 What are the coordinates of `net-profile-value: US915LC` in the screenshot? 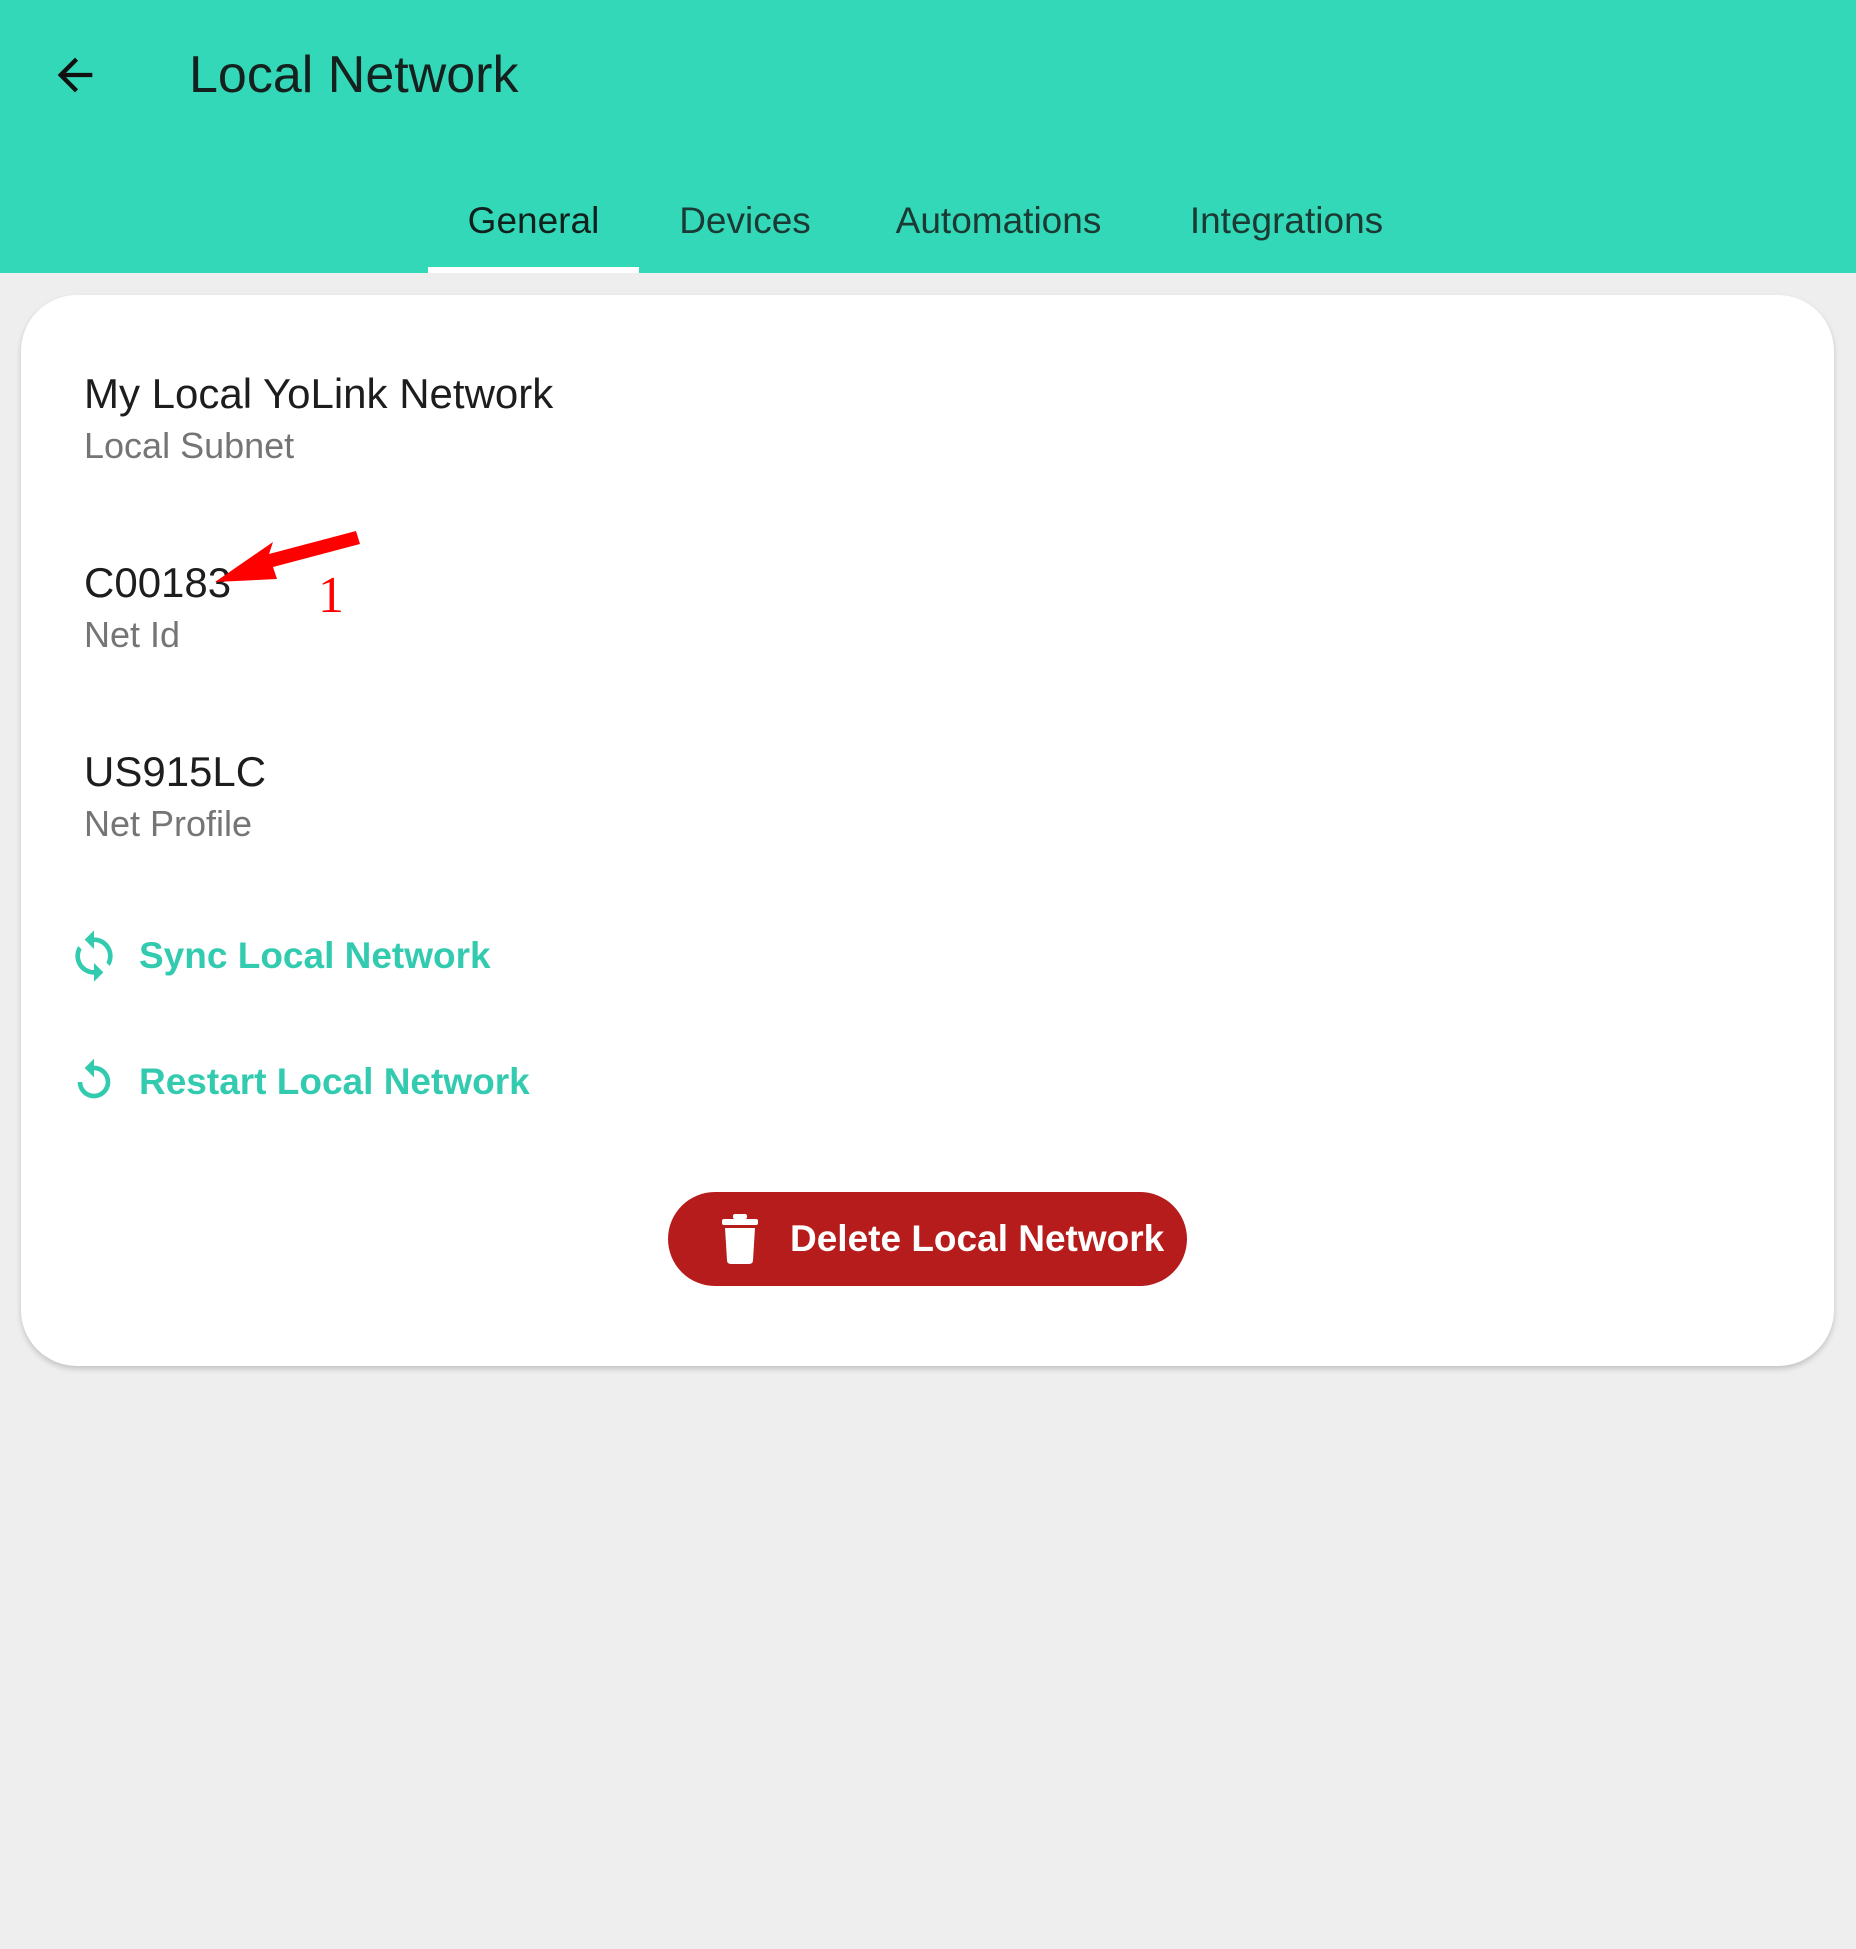 It's located at (175, 771).